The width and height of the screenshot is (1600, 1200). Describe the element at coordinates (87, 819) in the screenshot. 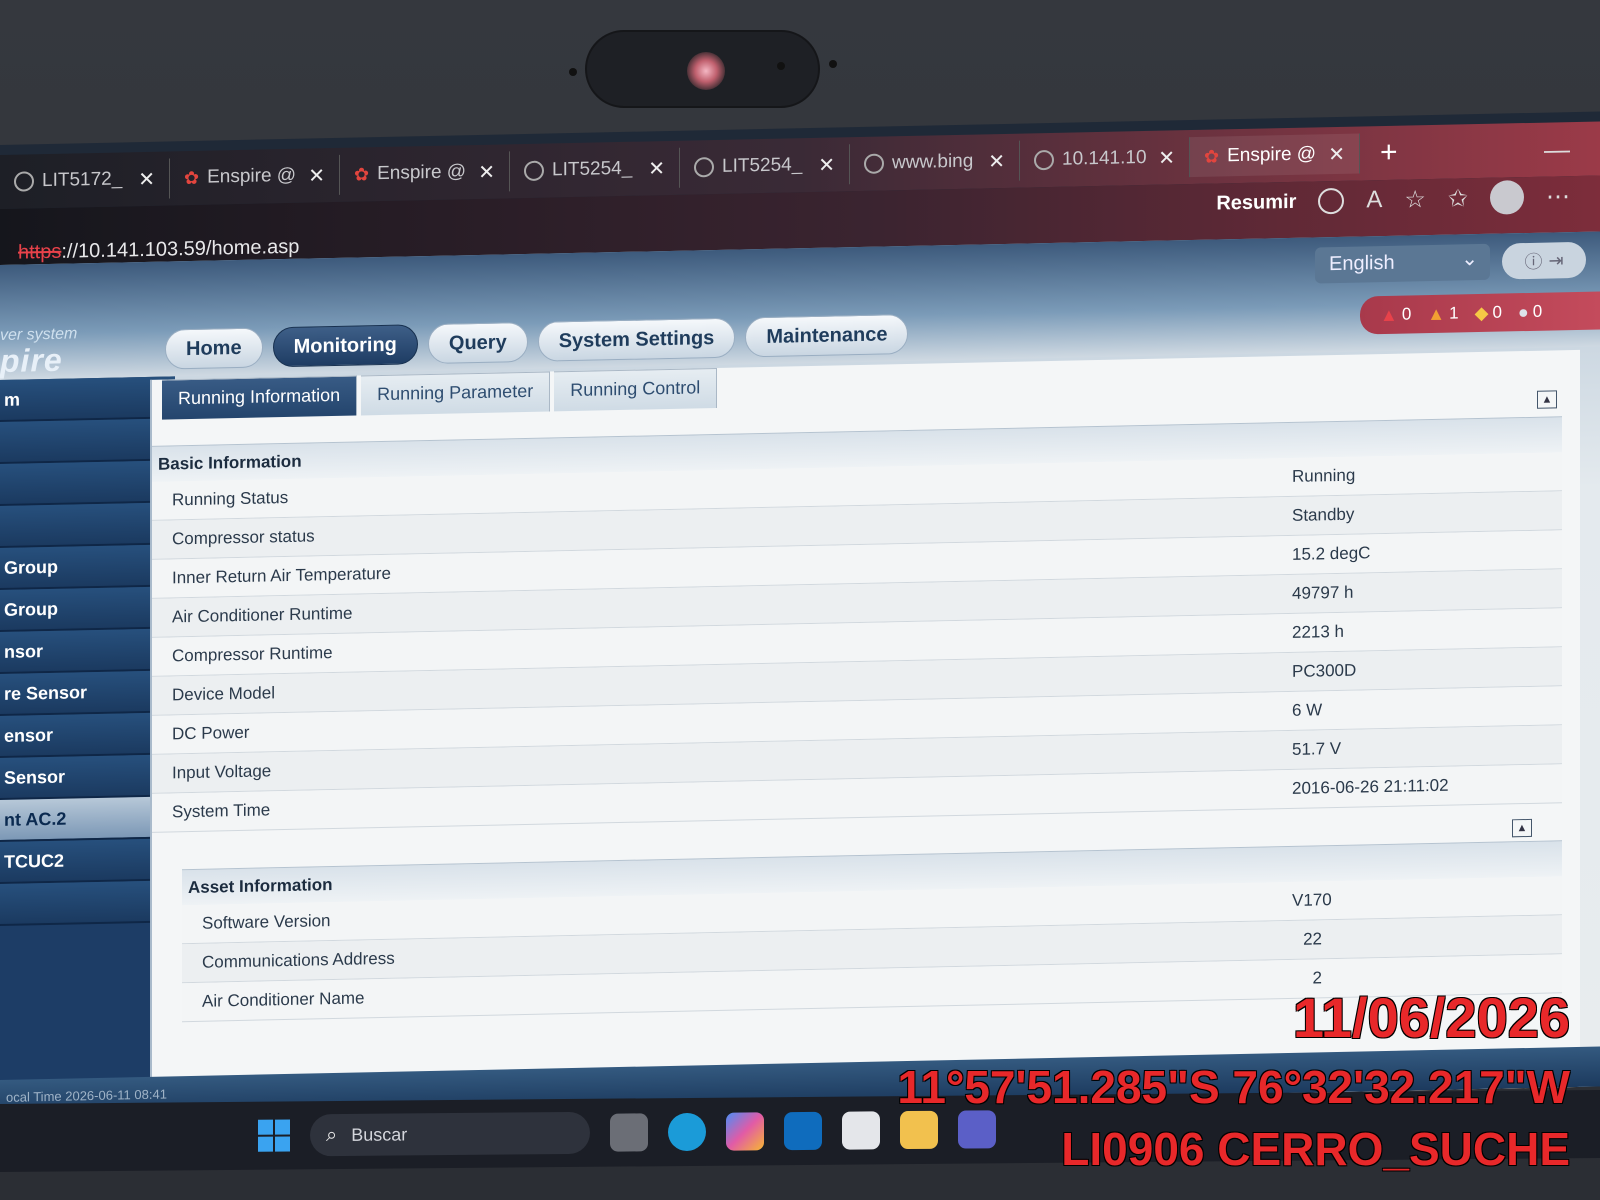

I see `sidebar-item-active: nt AC.2` at that location.